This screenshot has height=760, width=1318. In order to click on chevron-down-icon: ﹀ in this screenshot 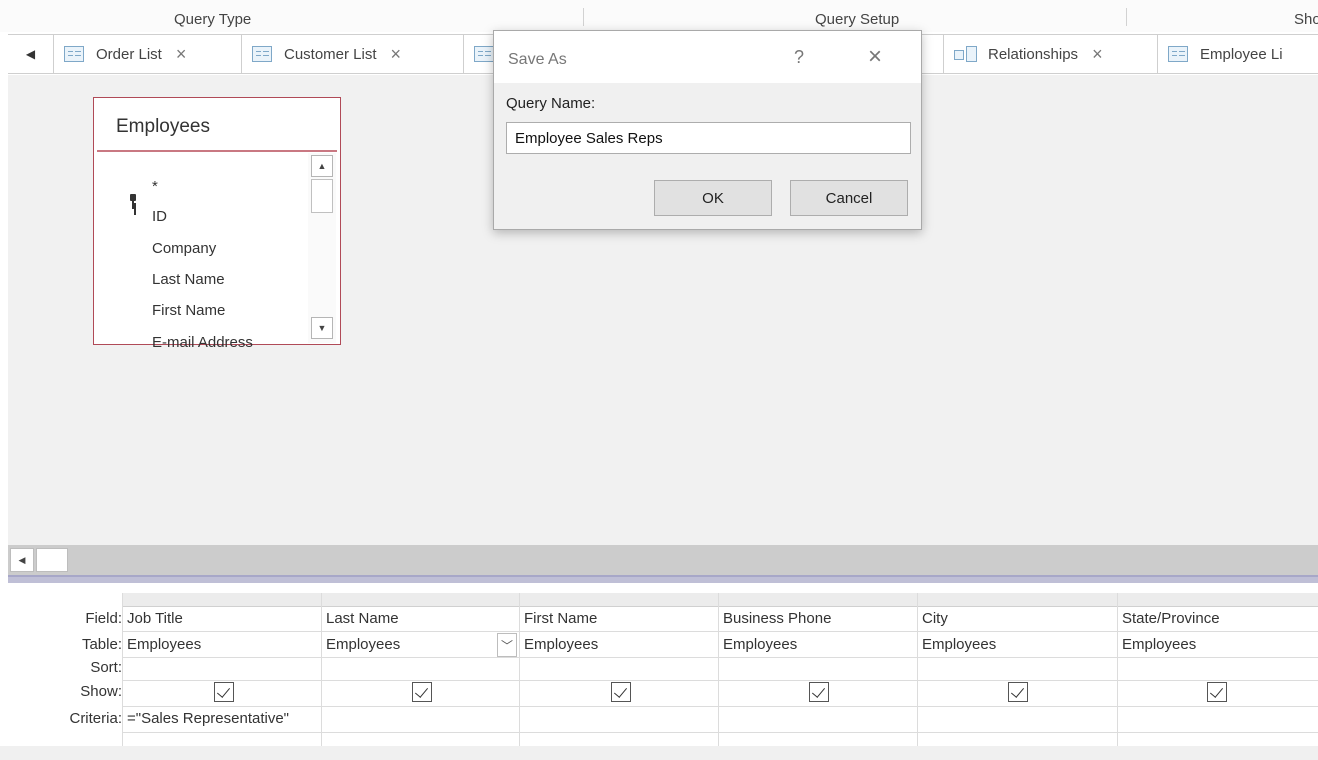, I will do `click(506, 645)`.